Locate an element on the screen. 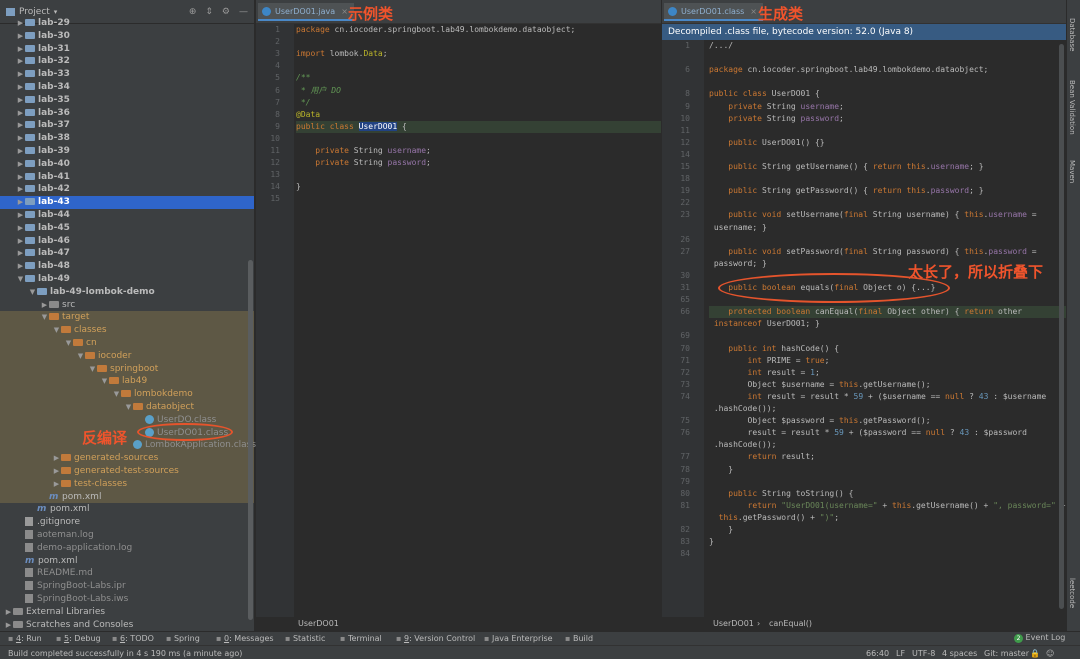  tree-item: aoteman.log is located at coordinates (127, 535).